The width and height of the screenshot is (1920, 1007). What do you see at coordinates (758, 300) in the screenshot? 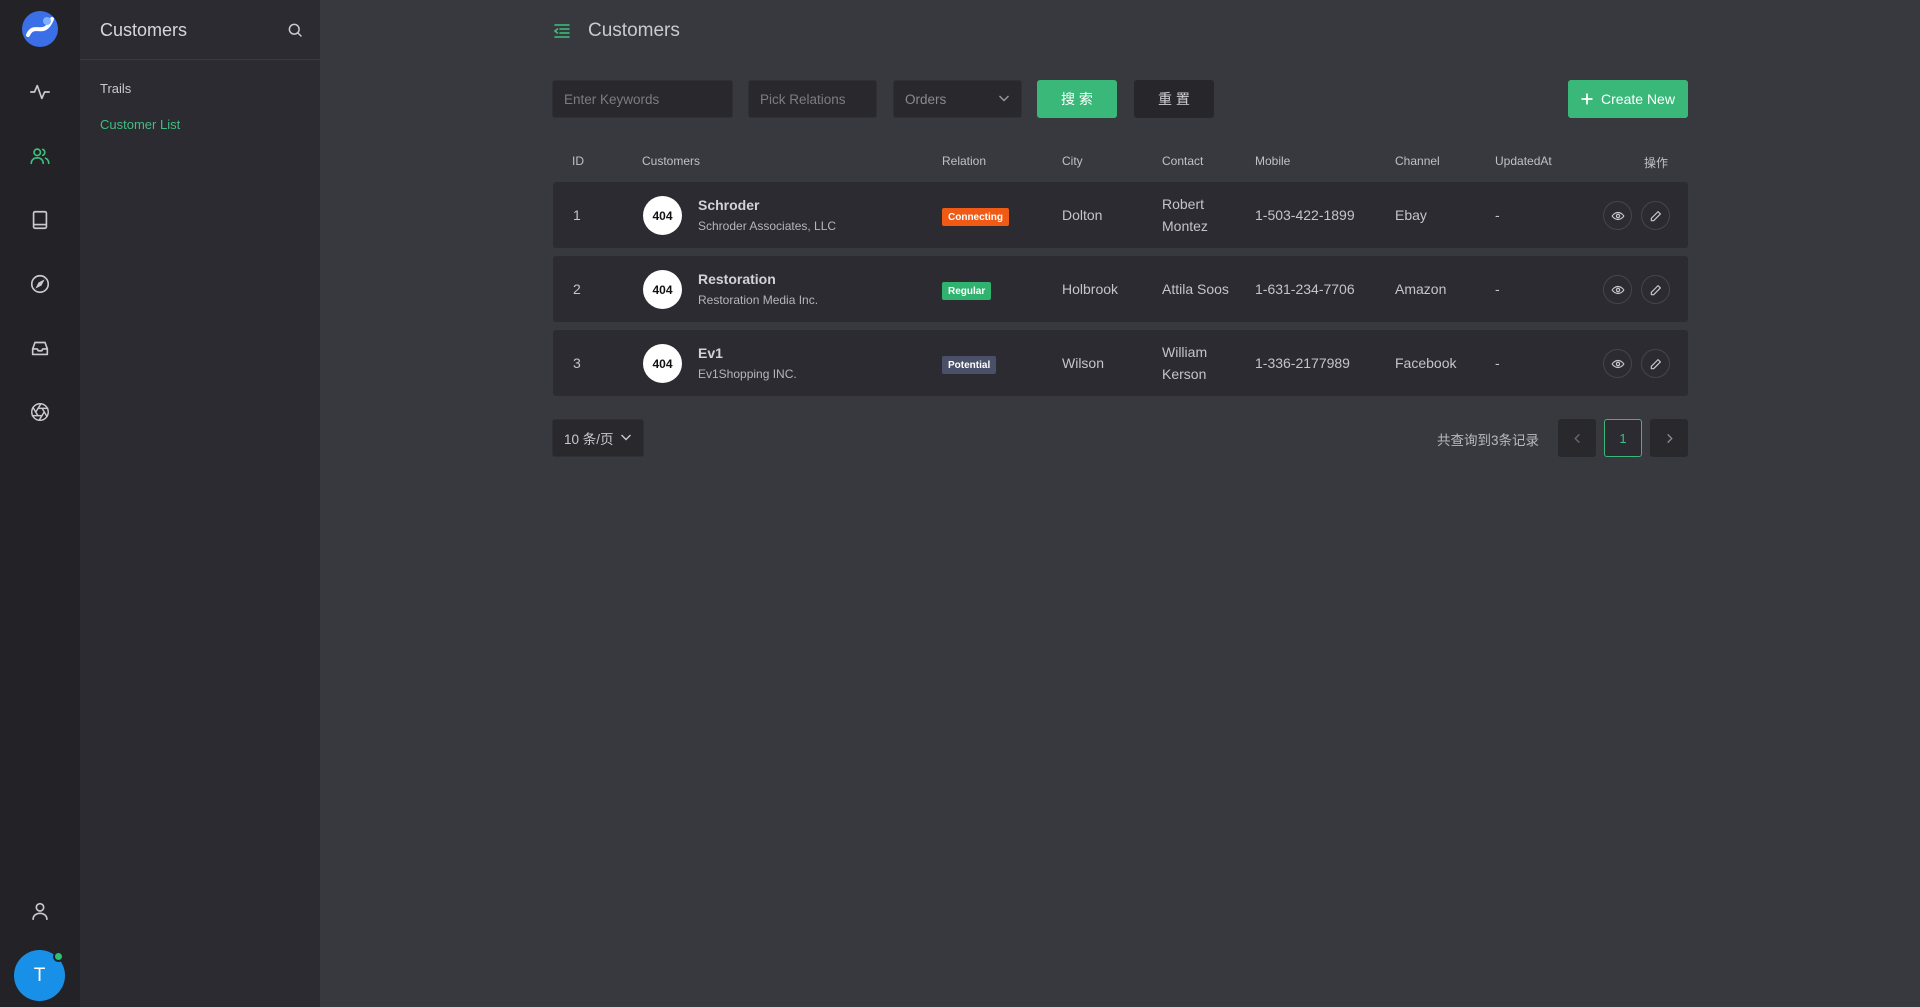
I see `customer-company: Restoration Media Inc.` at bounding box center [758, 300].